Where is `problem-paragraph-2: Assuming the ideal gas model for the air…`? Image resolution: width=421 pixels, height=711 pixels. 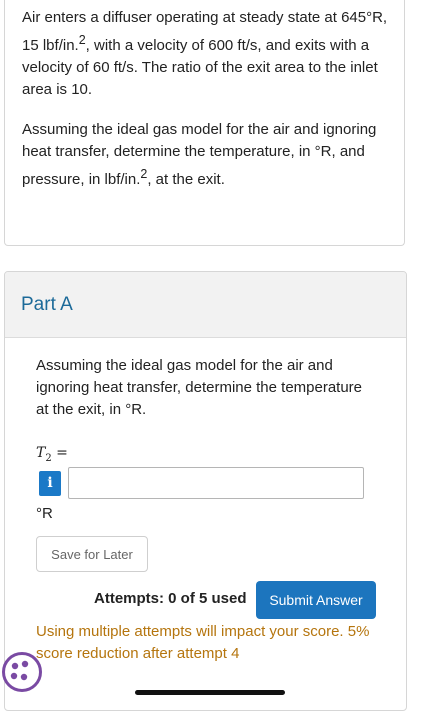
problem-paragraph-2: Assuming the ideal gas model for the air… is located at coordinates (210, 155).